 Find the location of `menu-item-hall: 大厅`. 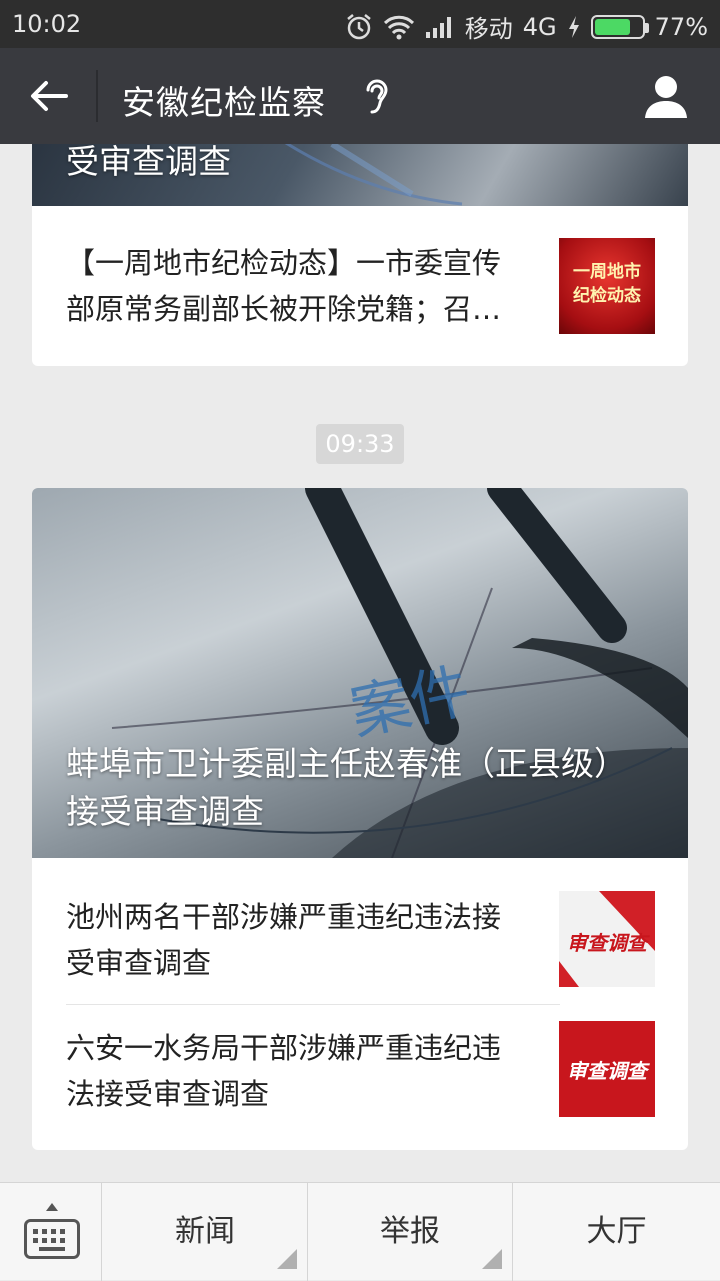

menu-item-hall: 大厅 is located at coordinates (616, 1232).